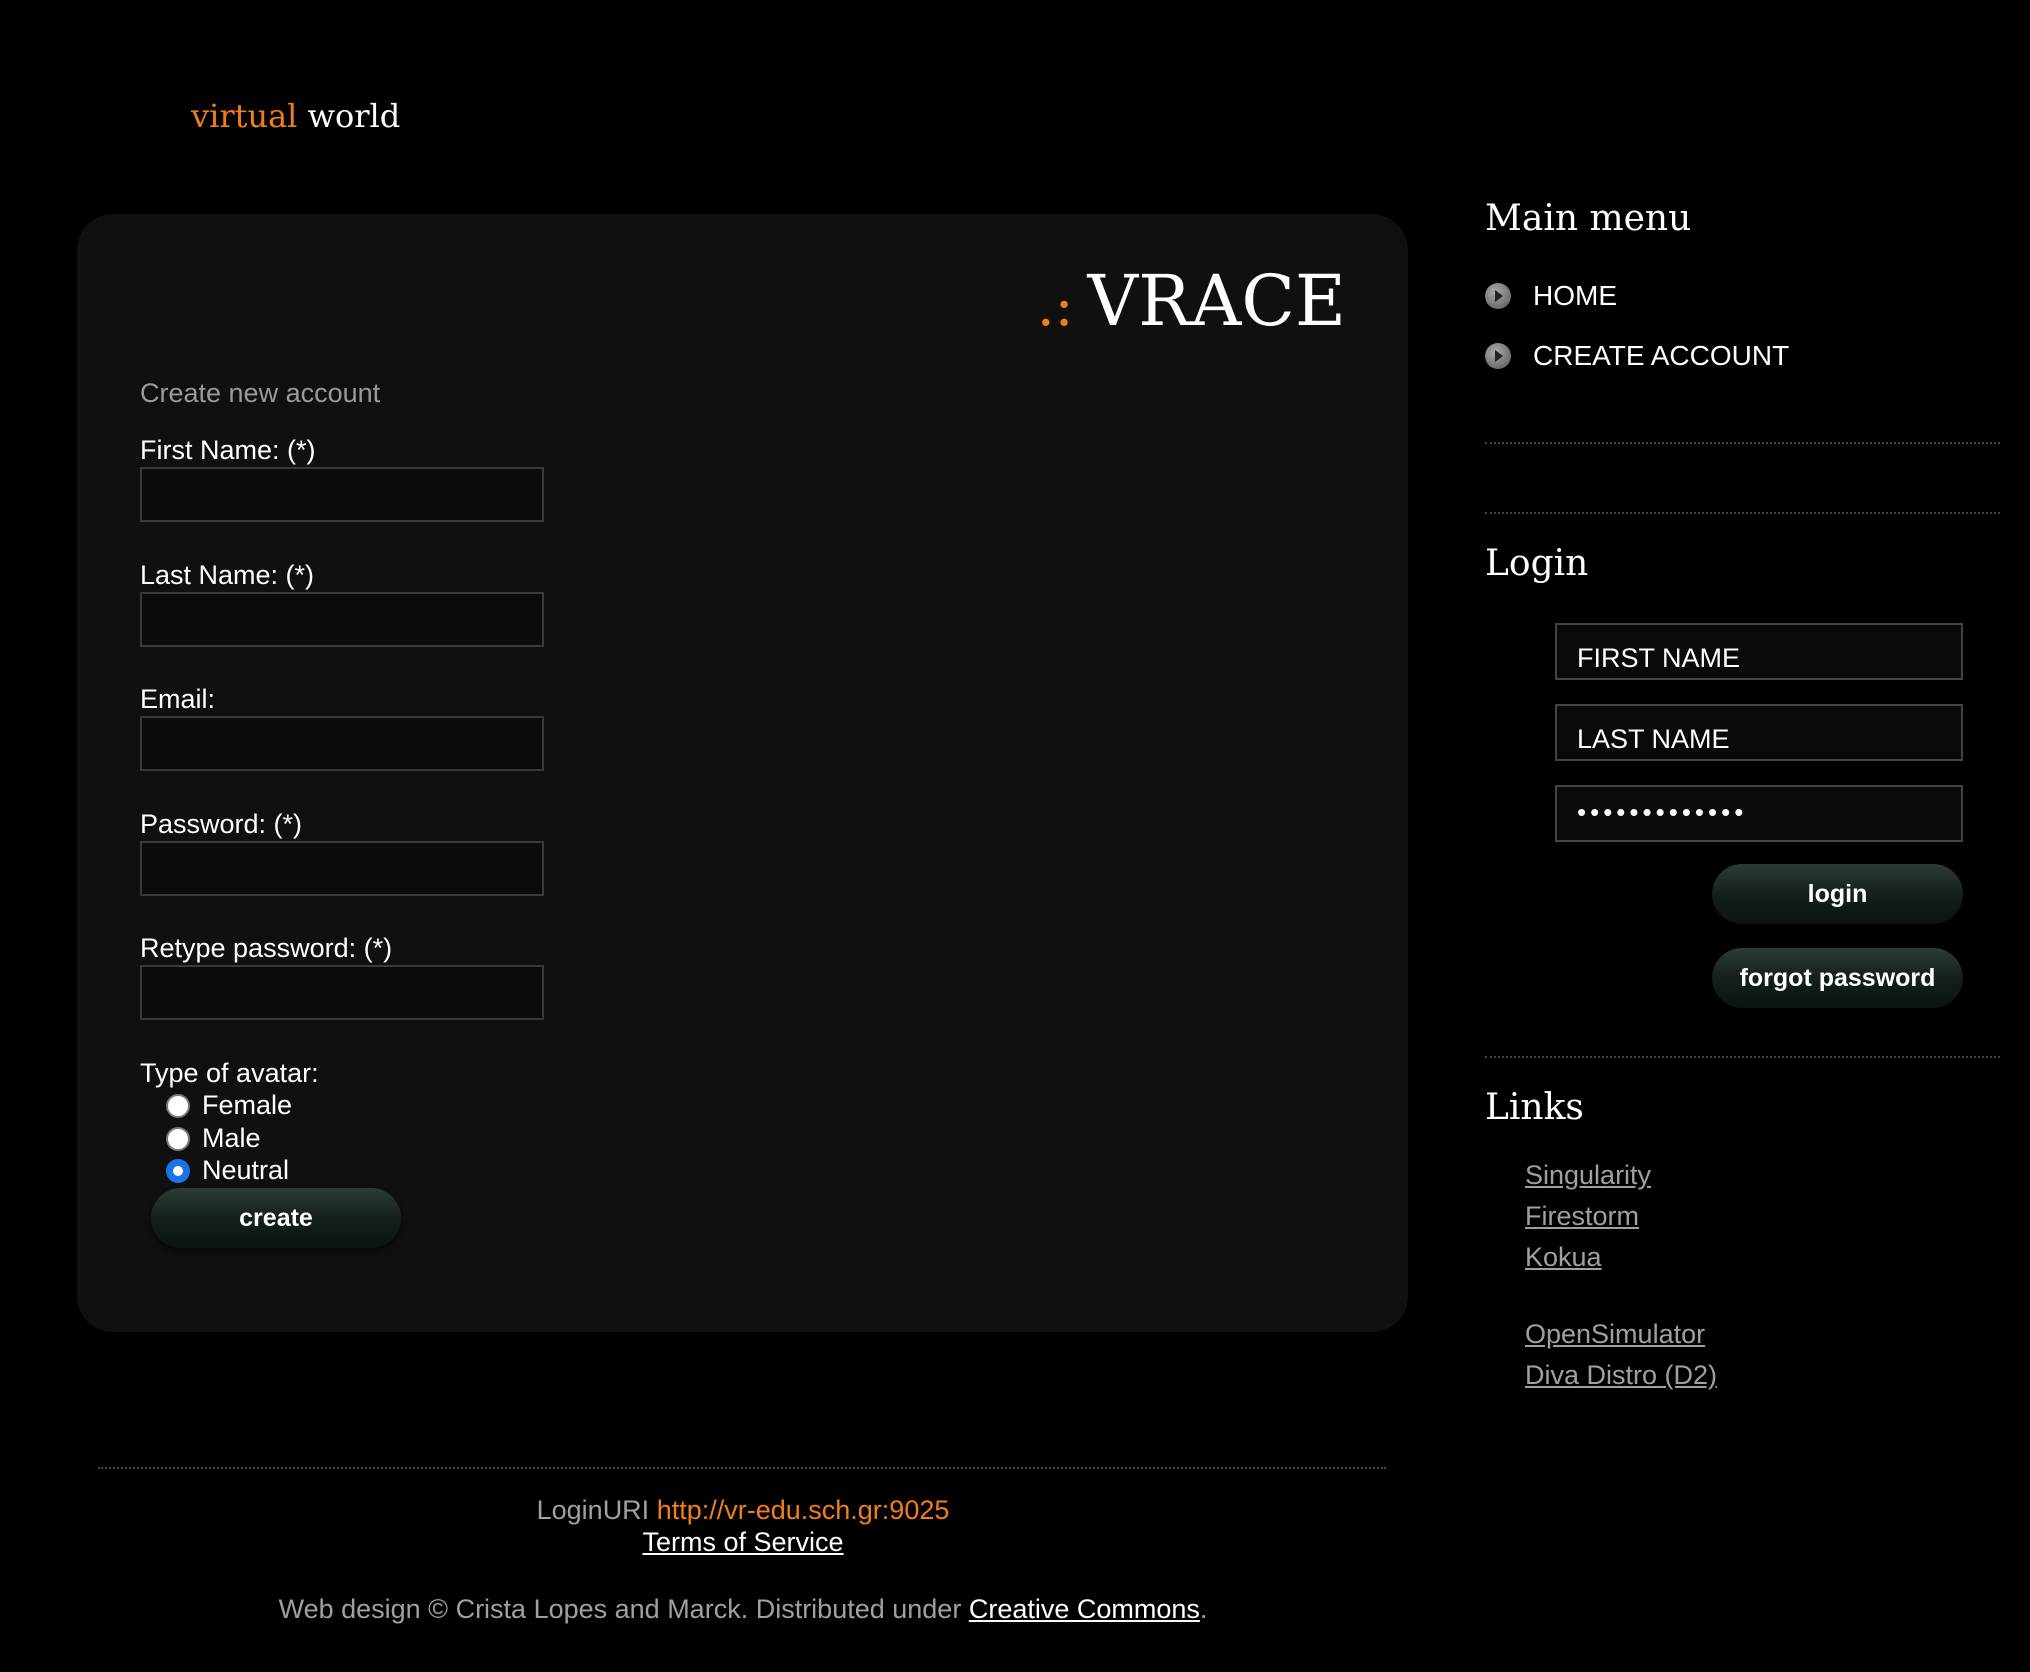 The height and width of the screenshot is (1672, 2030). What do you see at coordinates (260, 393) in the screenshot?
I see `form-heading: Create new account` at bounding box center [260, 393].